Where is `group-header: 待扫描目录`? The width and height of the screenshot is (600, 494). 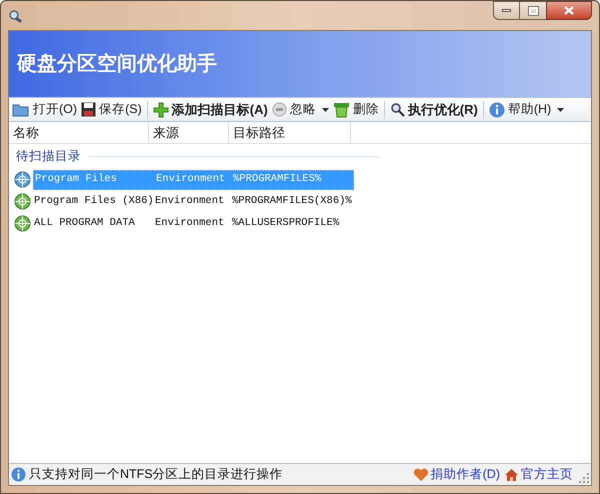 group-header: 待扫描目录 is located at coordinates (48, 156).